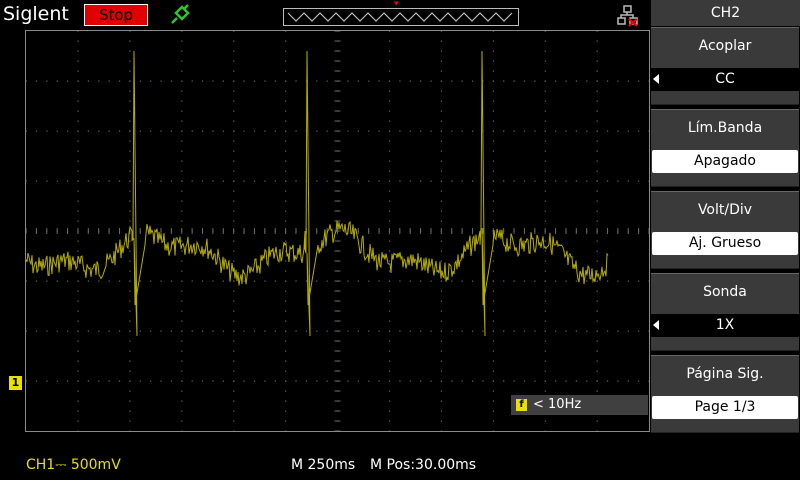 This screenshot has width=800, height=480. Describe the element at coordinates (725, 374) in the screenshot. I see `menu-item-label: Página Sig.` at that location.